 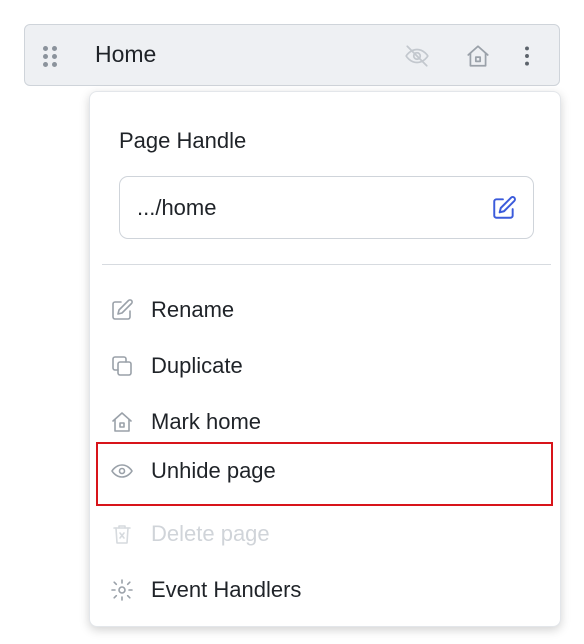 What do you see at coordinates (122, 310) in the screenshot?
I see `edit-icon` at bounding box center [122, 310].